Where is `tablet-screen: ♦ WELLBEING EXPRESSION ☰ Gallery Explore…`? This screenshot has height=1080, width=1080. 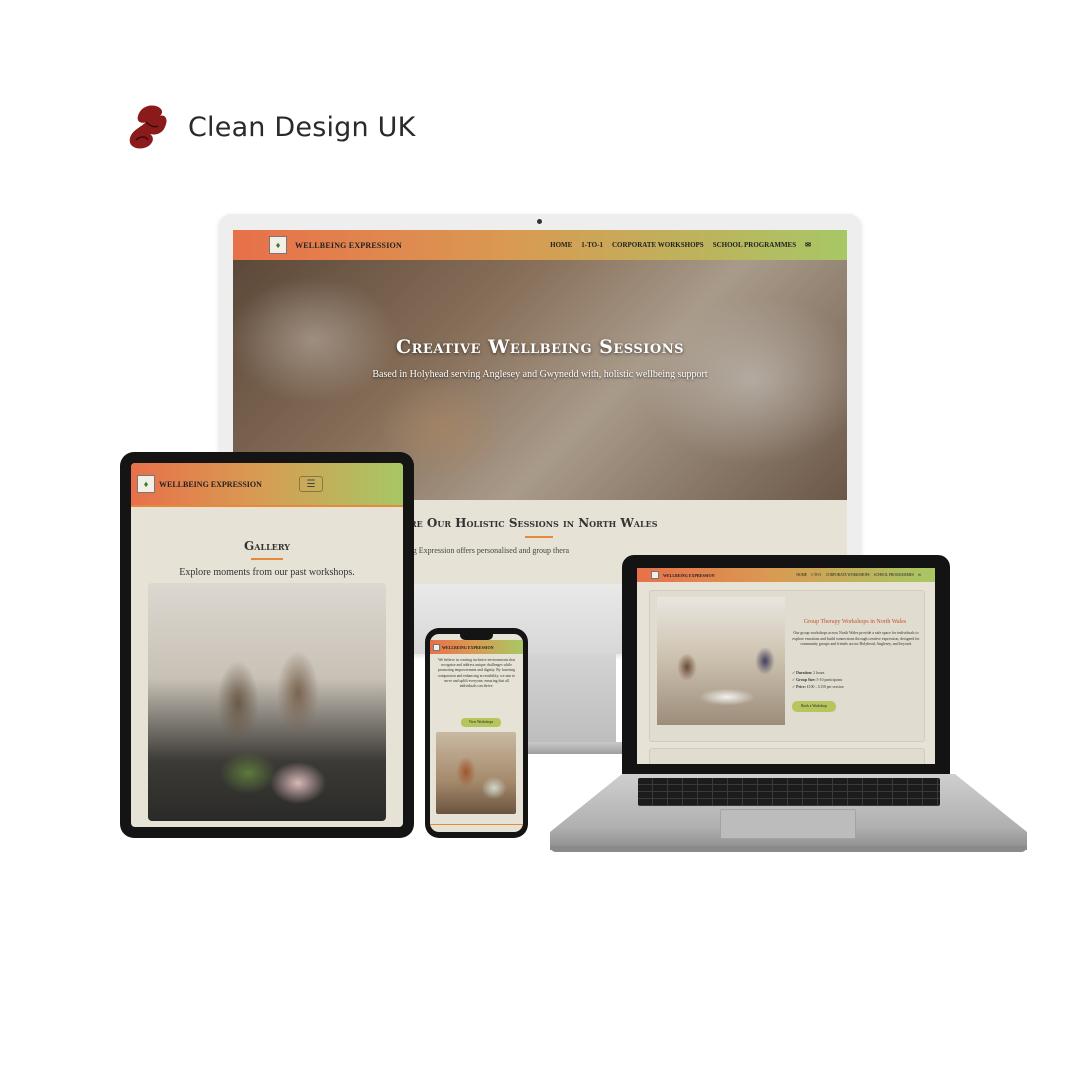 tablet-screen: ♦ WELLBEING EXPRESSION ☰ Gallery Explore… is located at coordinates (267, 645).